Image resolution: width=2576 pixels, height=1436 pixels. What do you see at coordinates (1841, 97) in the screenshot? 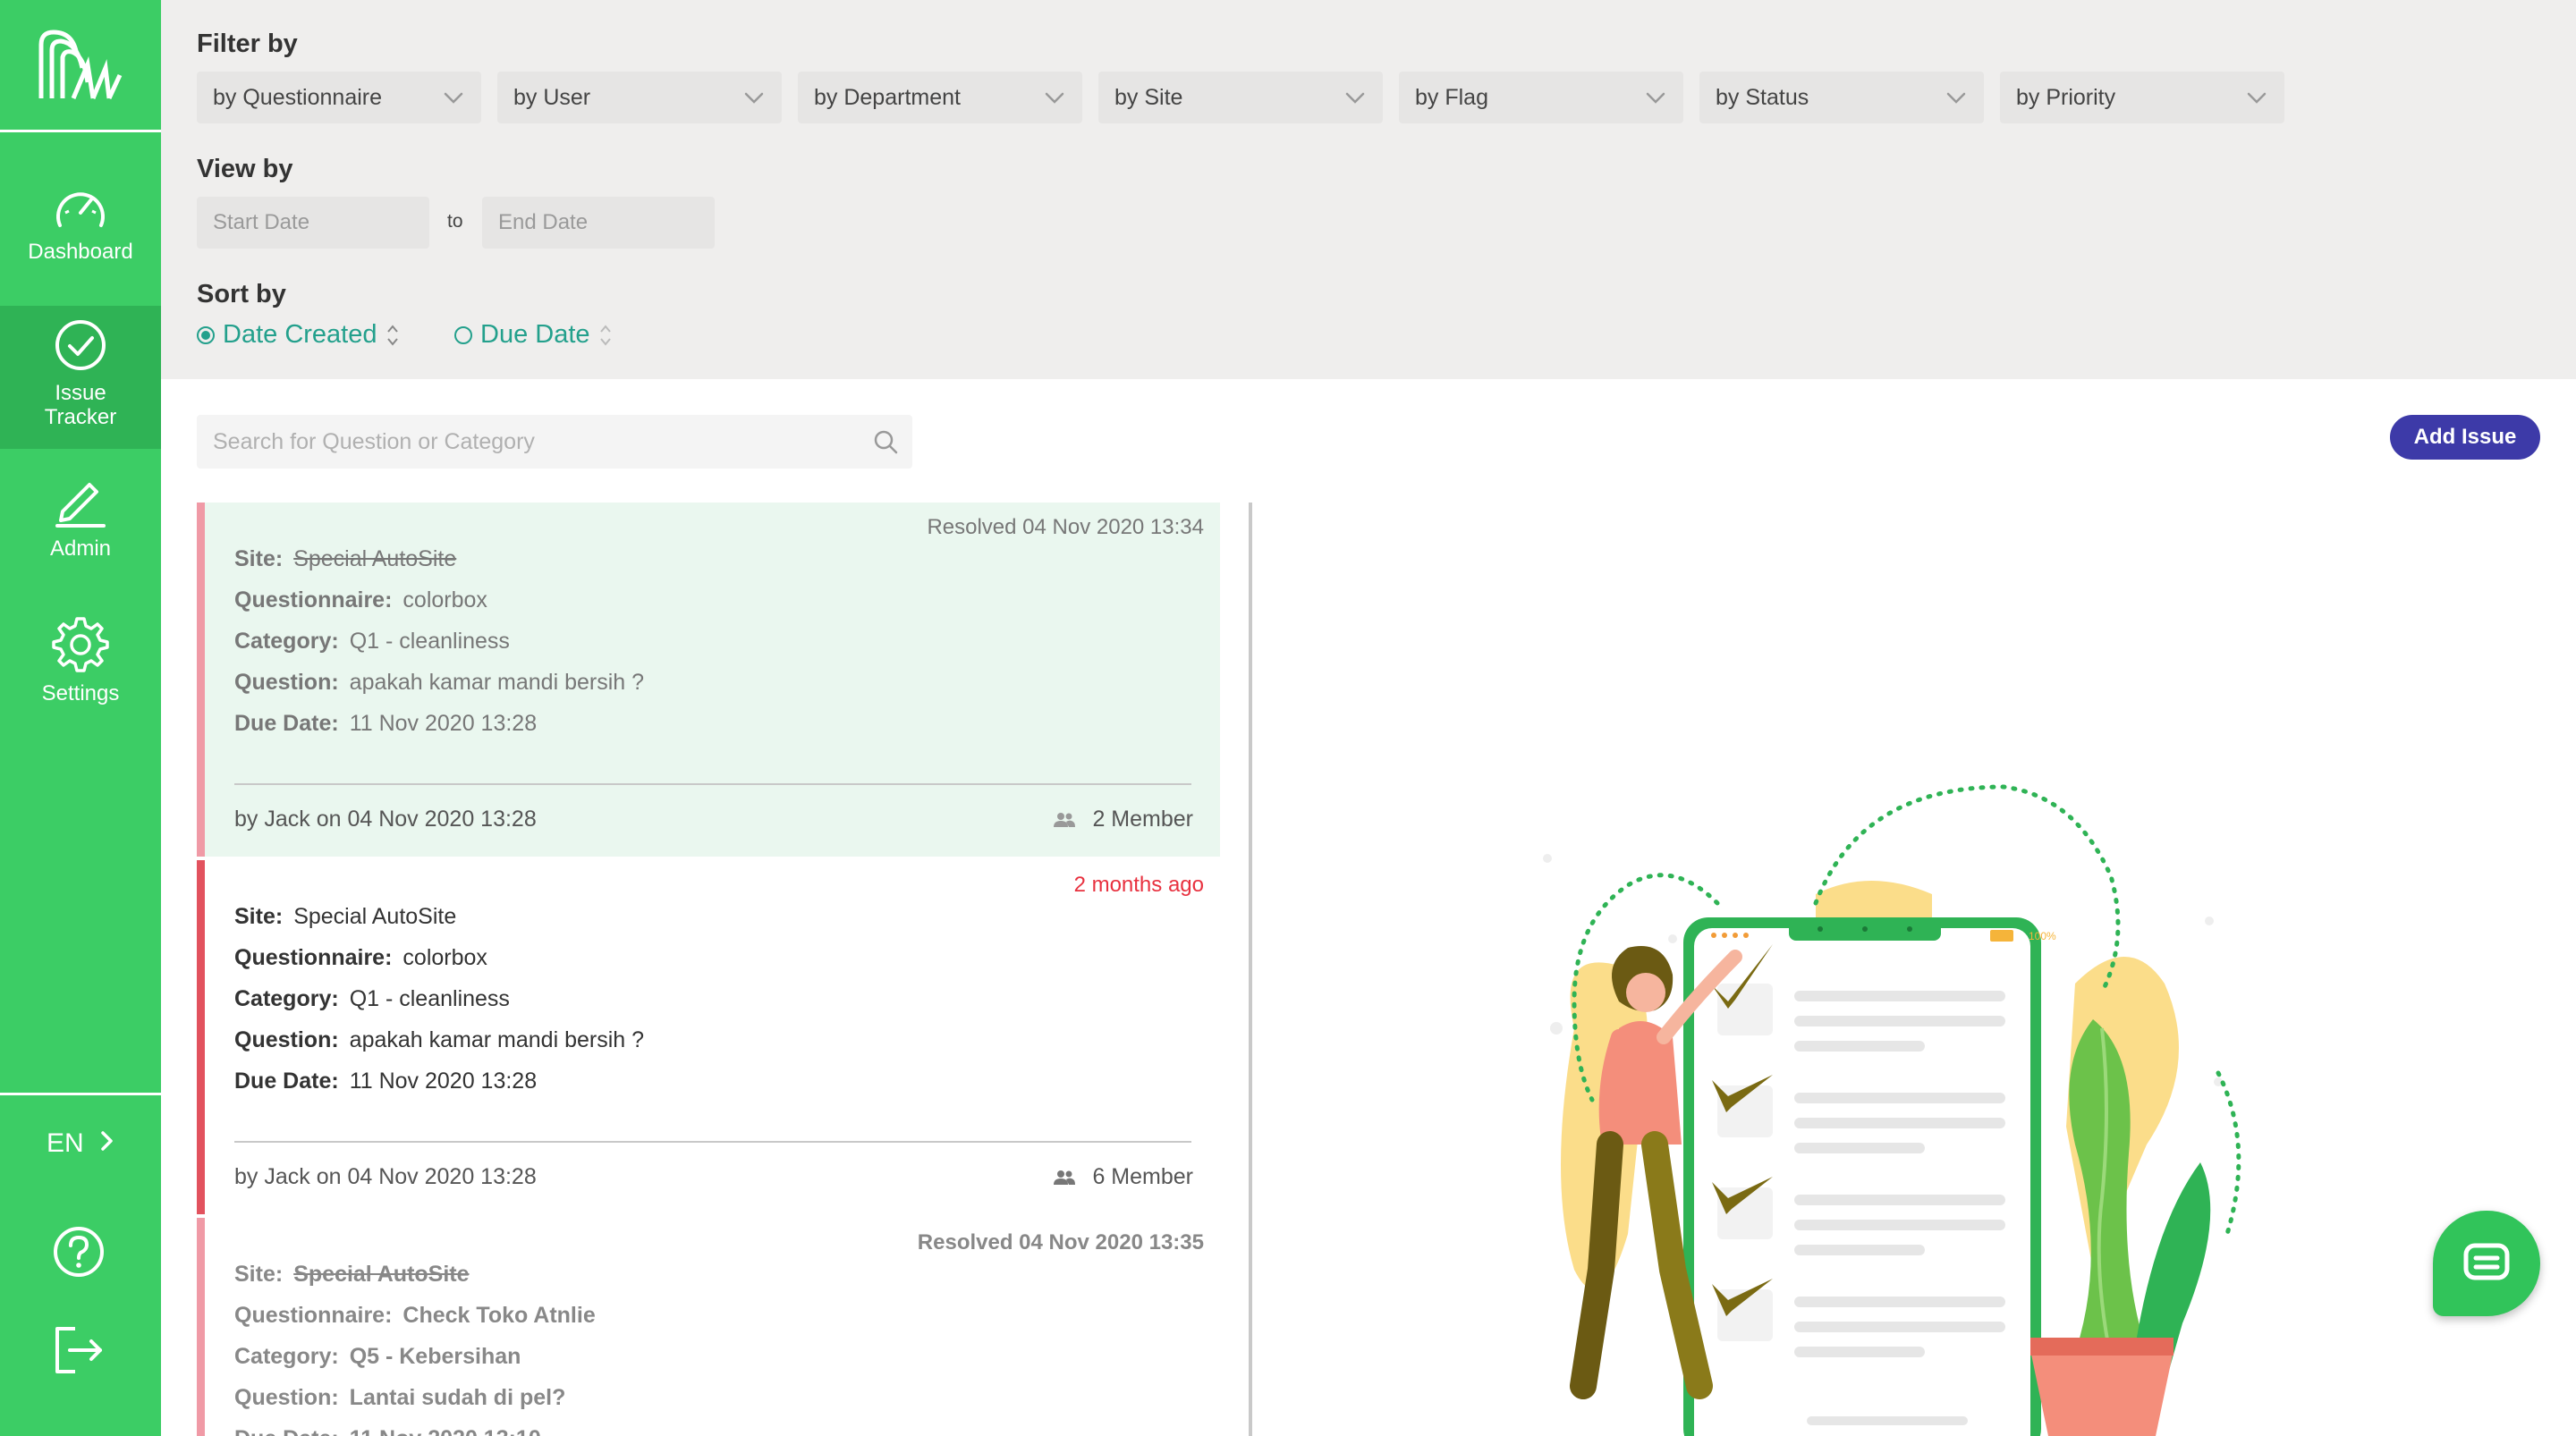
I see `status-filter-dropdown: by Status` at bounding box center [1841, 97].